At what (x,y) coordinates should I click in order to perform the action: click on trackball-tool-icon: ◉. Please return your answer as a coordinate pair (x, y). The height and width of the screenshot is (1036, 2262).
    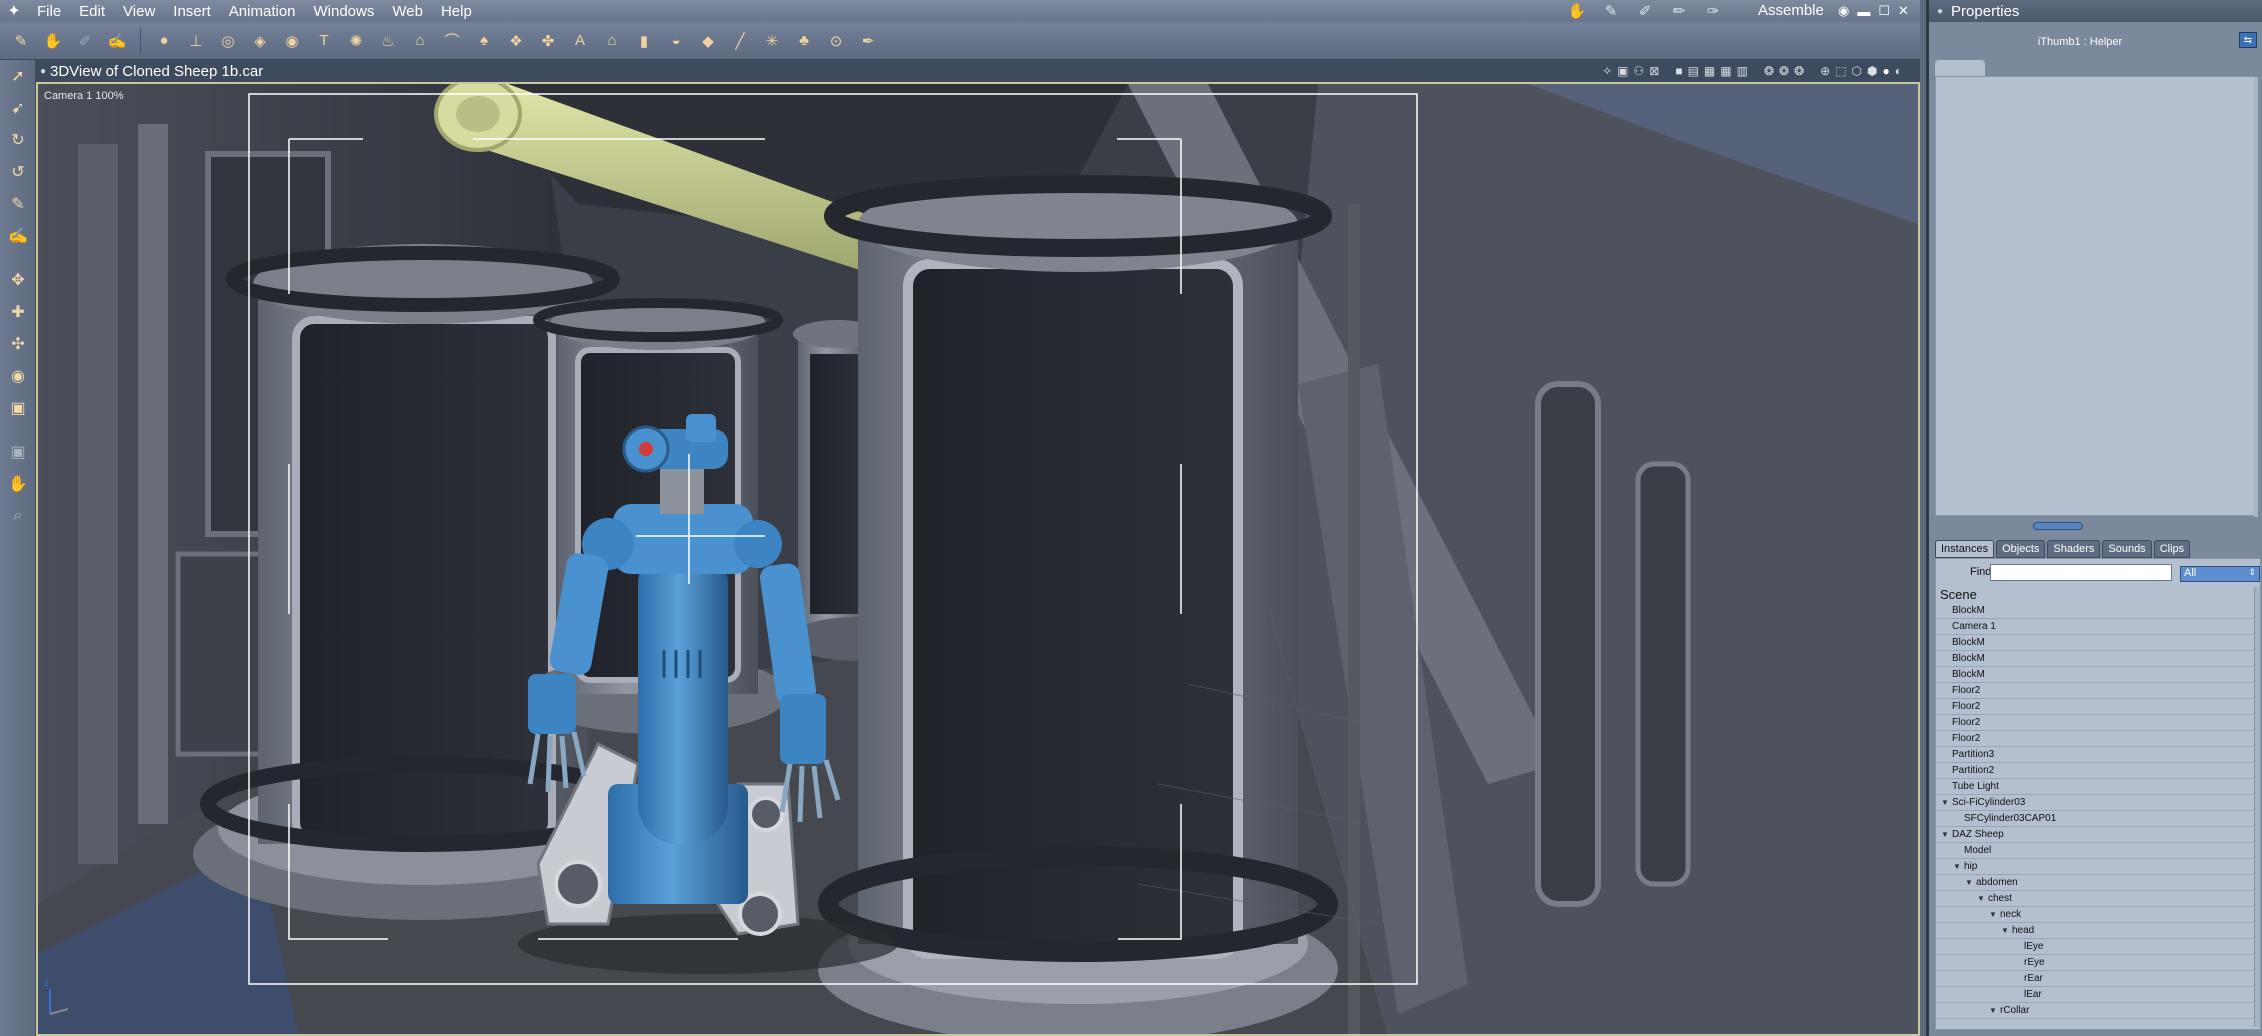
    Looking at the image, I should click on (18, 376).